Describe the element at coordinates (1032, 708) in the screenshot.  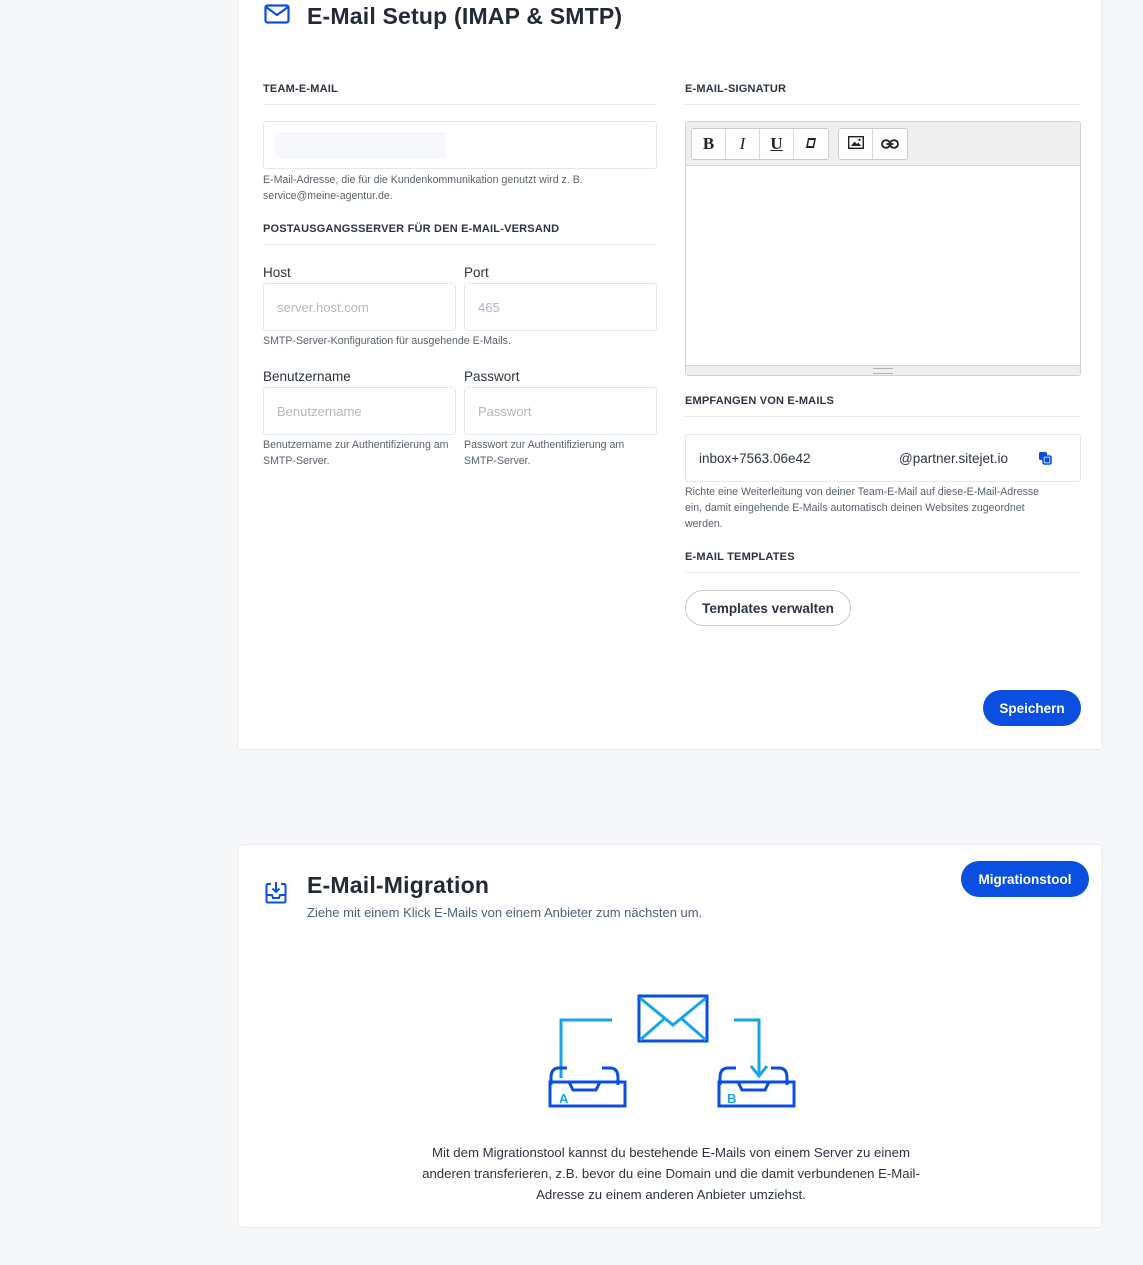
I see `save-button: Speichern` at that location.